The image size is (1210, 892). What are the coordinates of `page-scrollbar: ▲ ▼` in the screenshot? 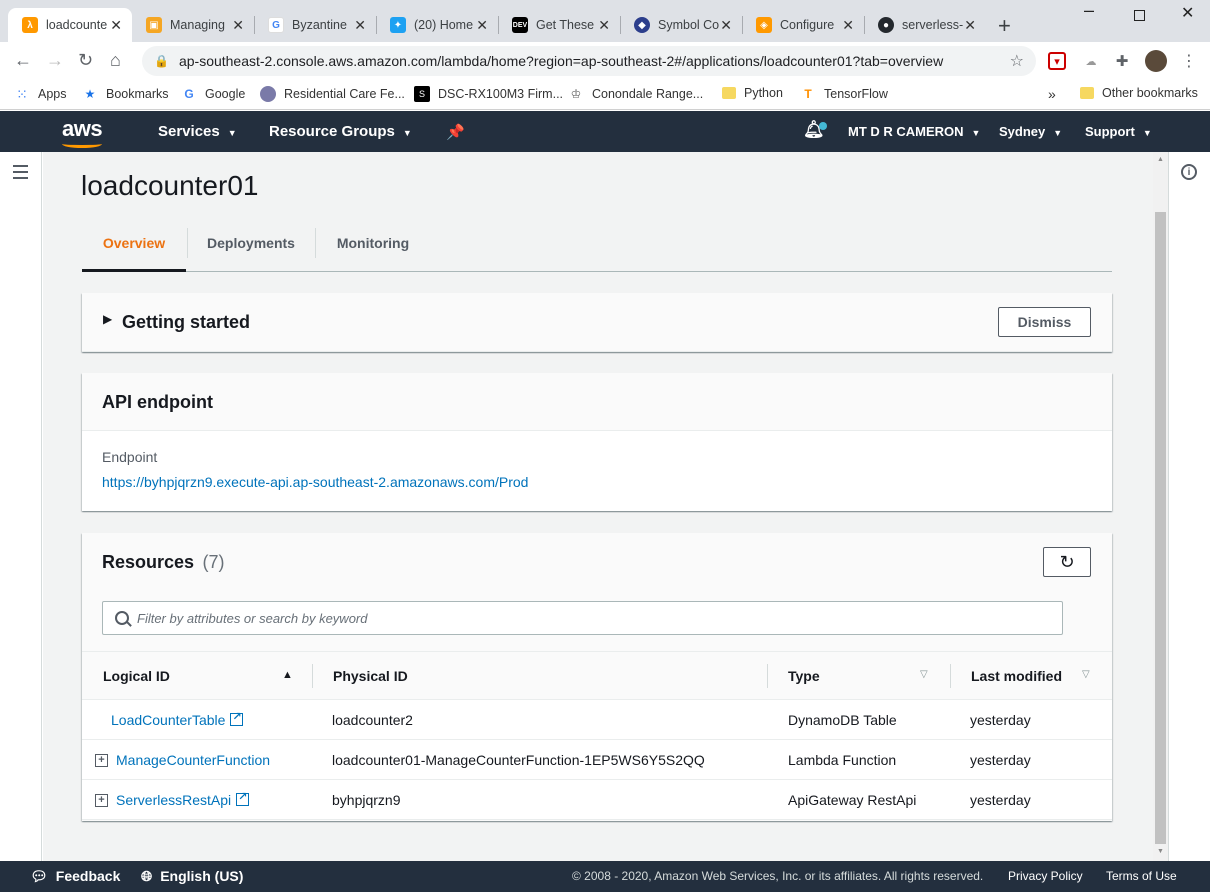 It's located at (1160, 506).